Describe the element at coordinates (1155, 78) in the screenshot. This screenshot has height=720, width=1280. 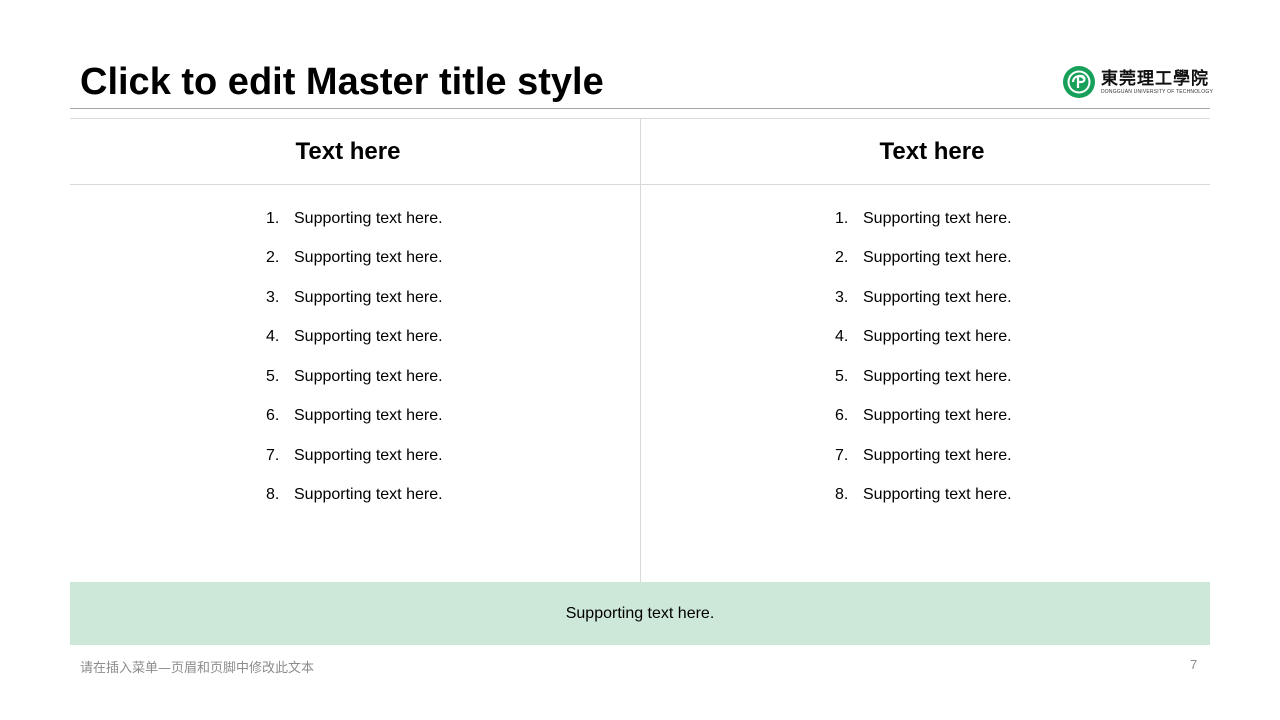
I see `logo-chinese-name: 東莞理工學院` at that location.